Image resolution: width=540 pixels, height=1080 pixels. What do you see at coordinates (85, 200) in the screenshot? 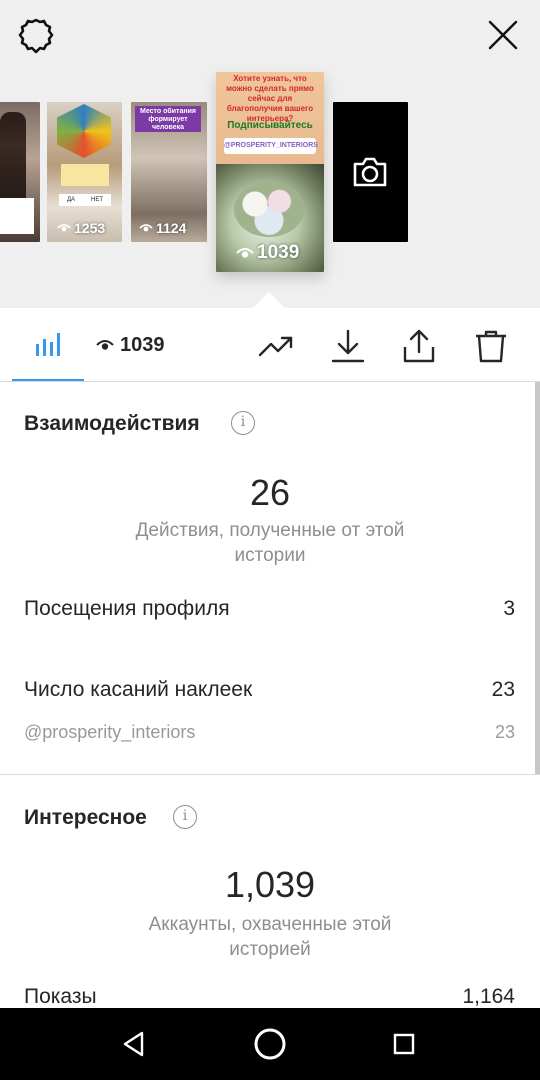
I see `poll-sticker: ДА НЕТ` at bounding box center [85, 200].